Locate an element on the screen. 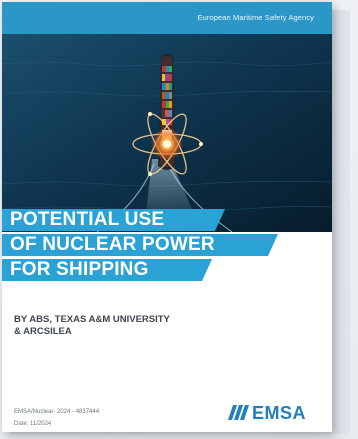 This screenshot has height=439, width=358. title-line-3: FOR SHIPPING is located at coordinates (107, 270).